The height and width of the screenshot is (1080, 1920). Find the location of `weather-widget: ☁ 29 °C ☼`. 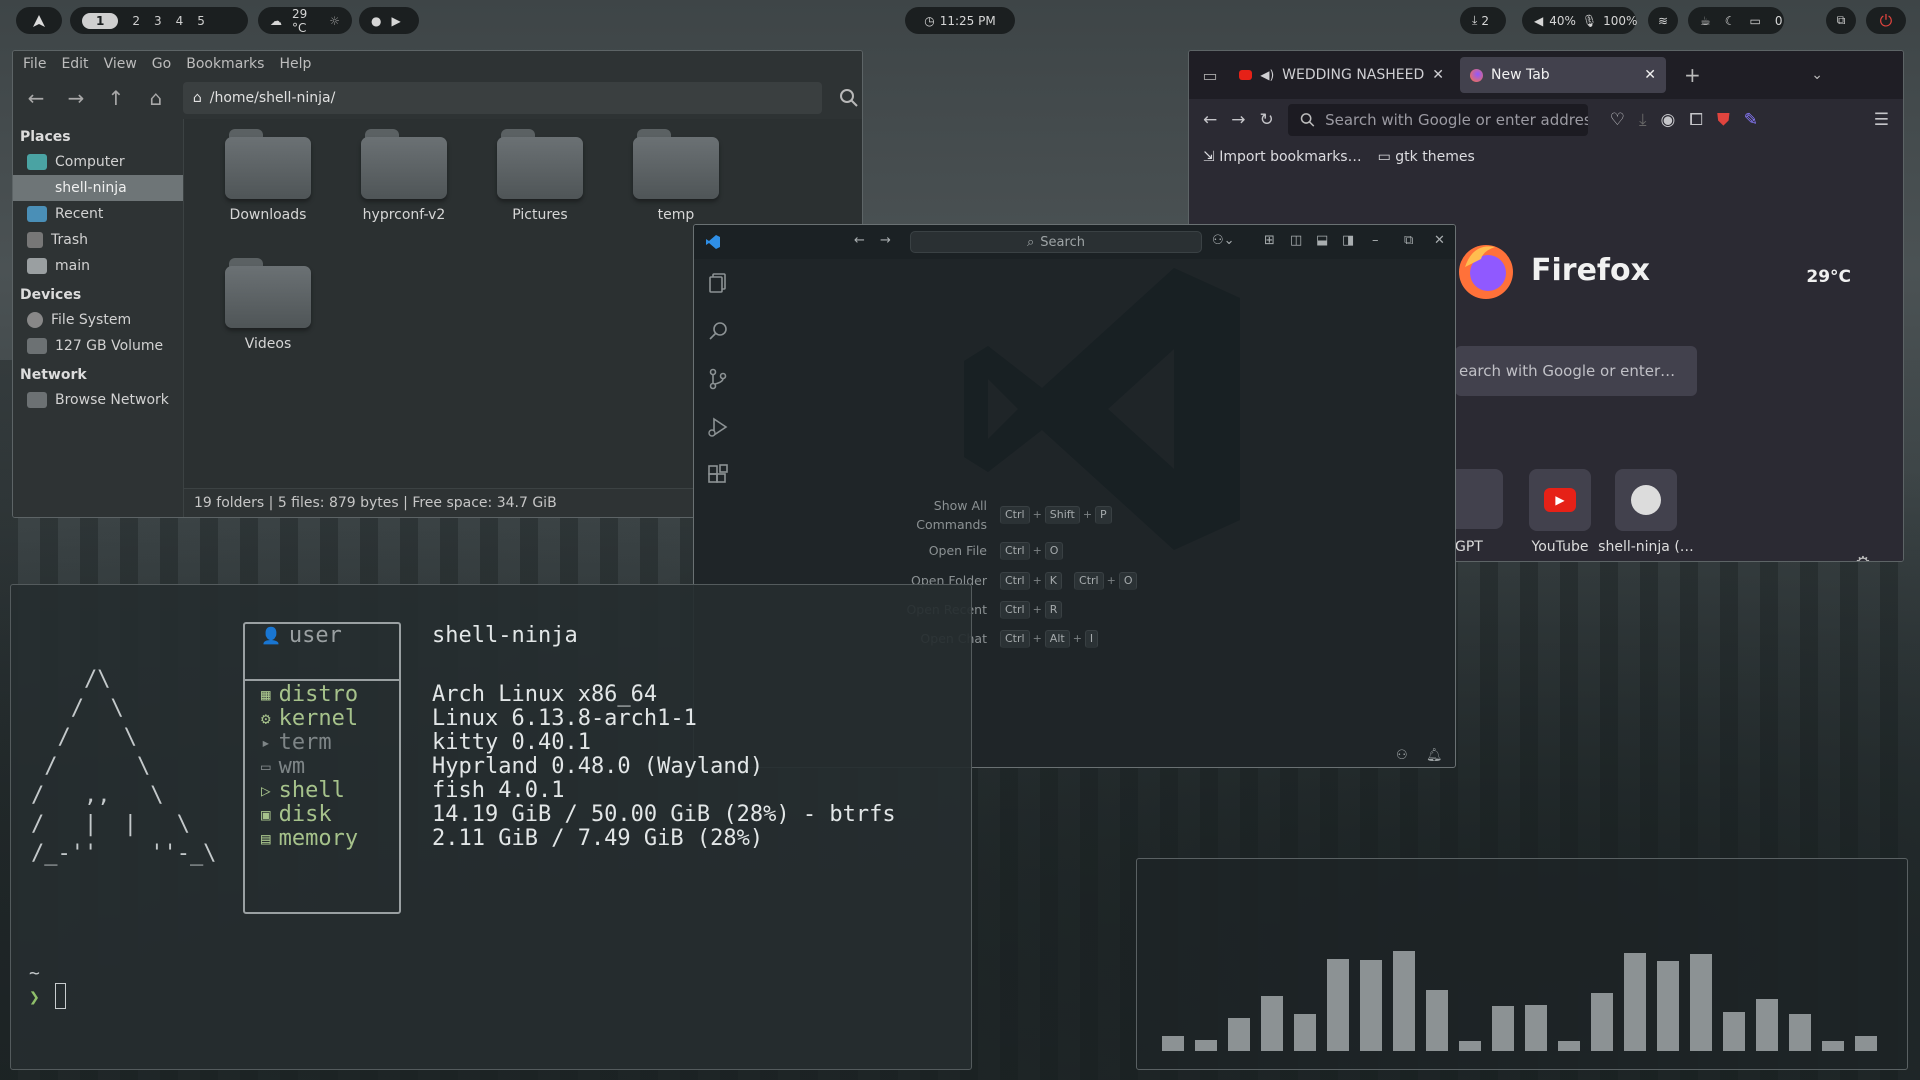

weather-widget: ☁ 29 °C ☼ is located at coordinates (305, 20).